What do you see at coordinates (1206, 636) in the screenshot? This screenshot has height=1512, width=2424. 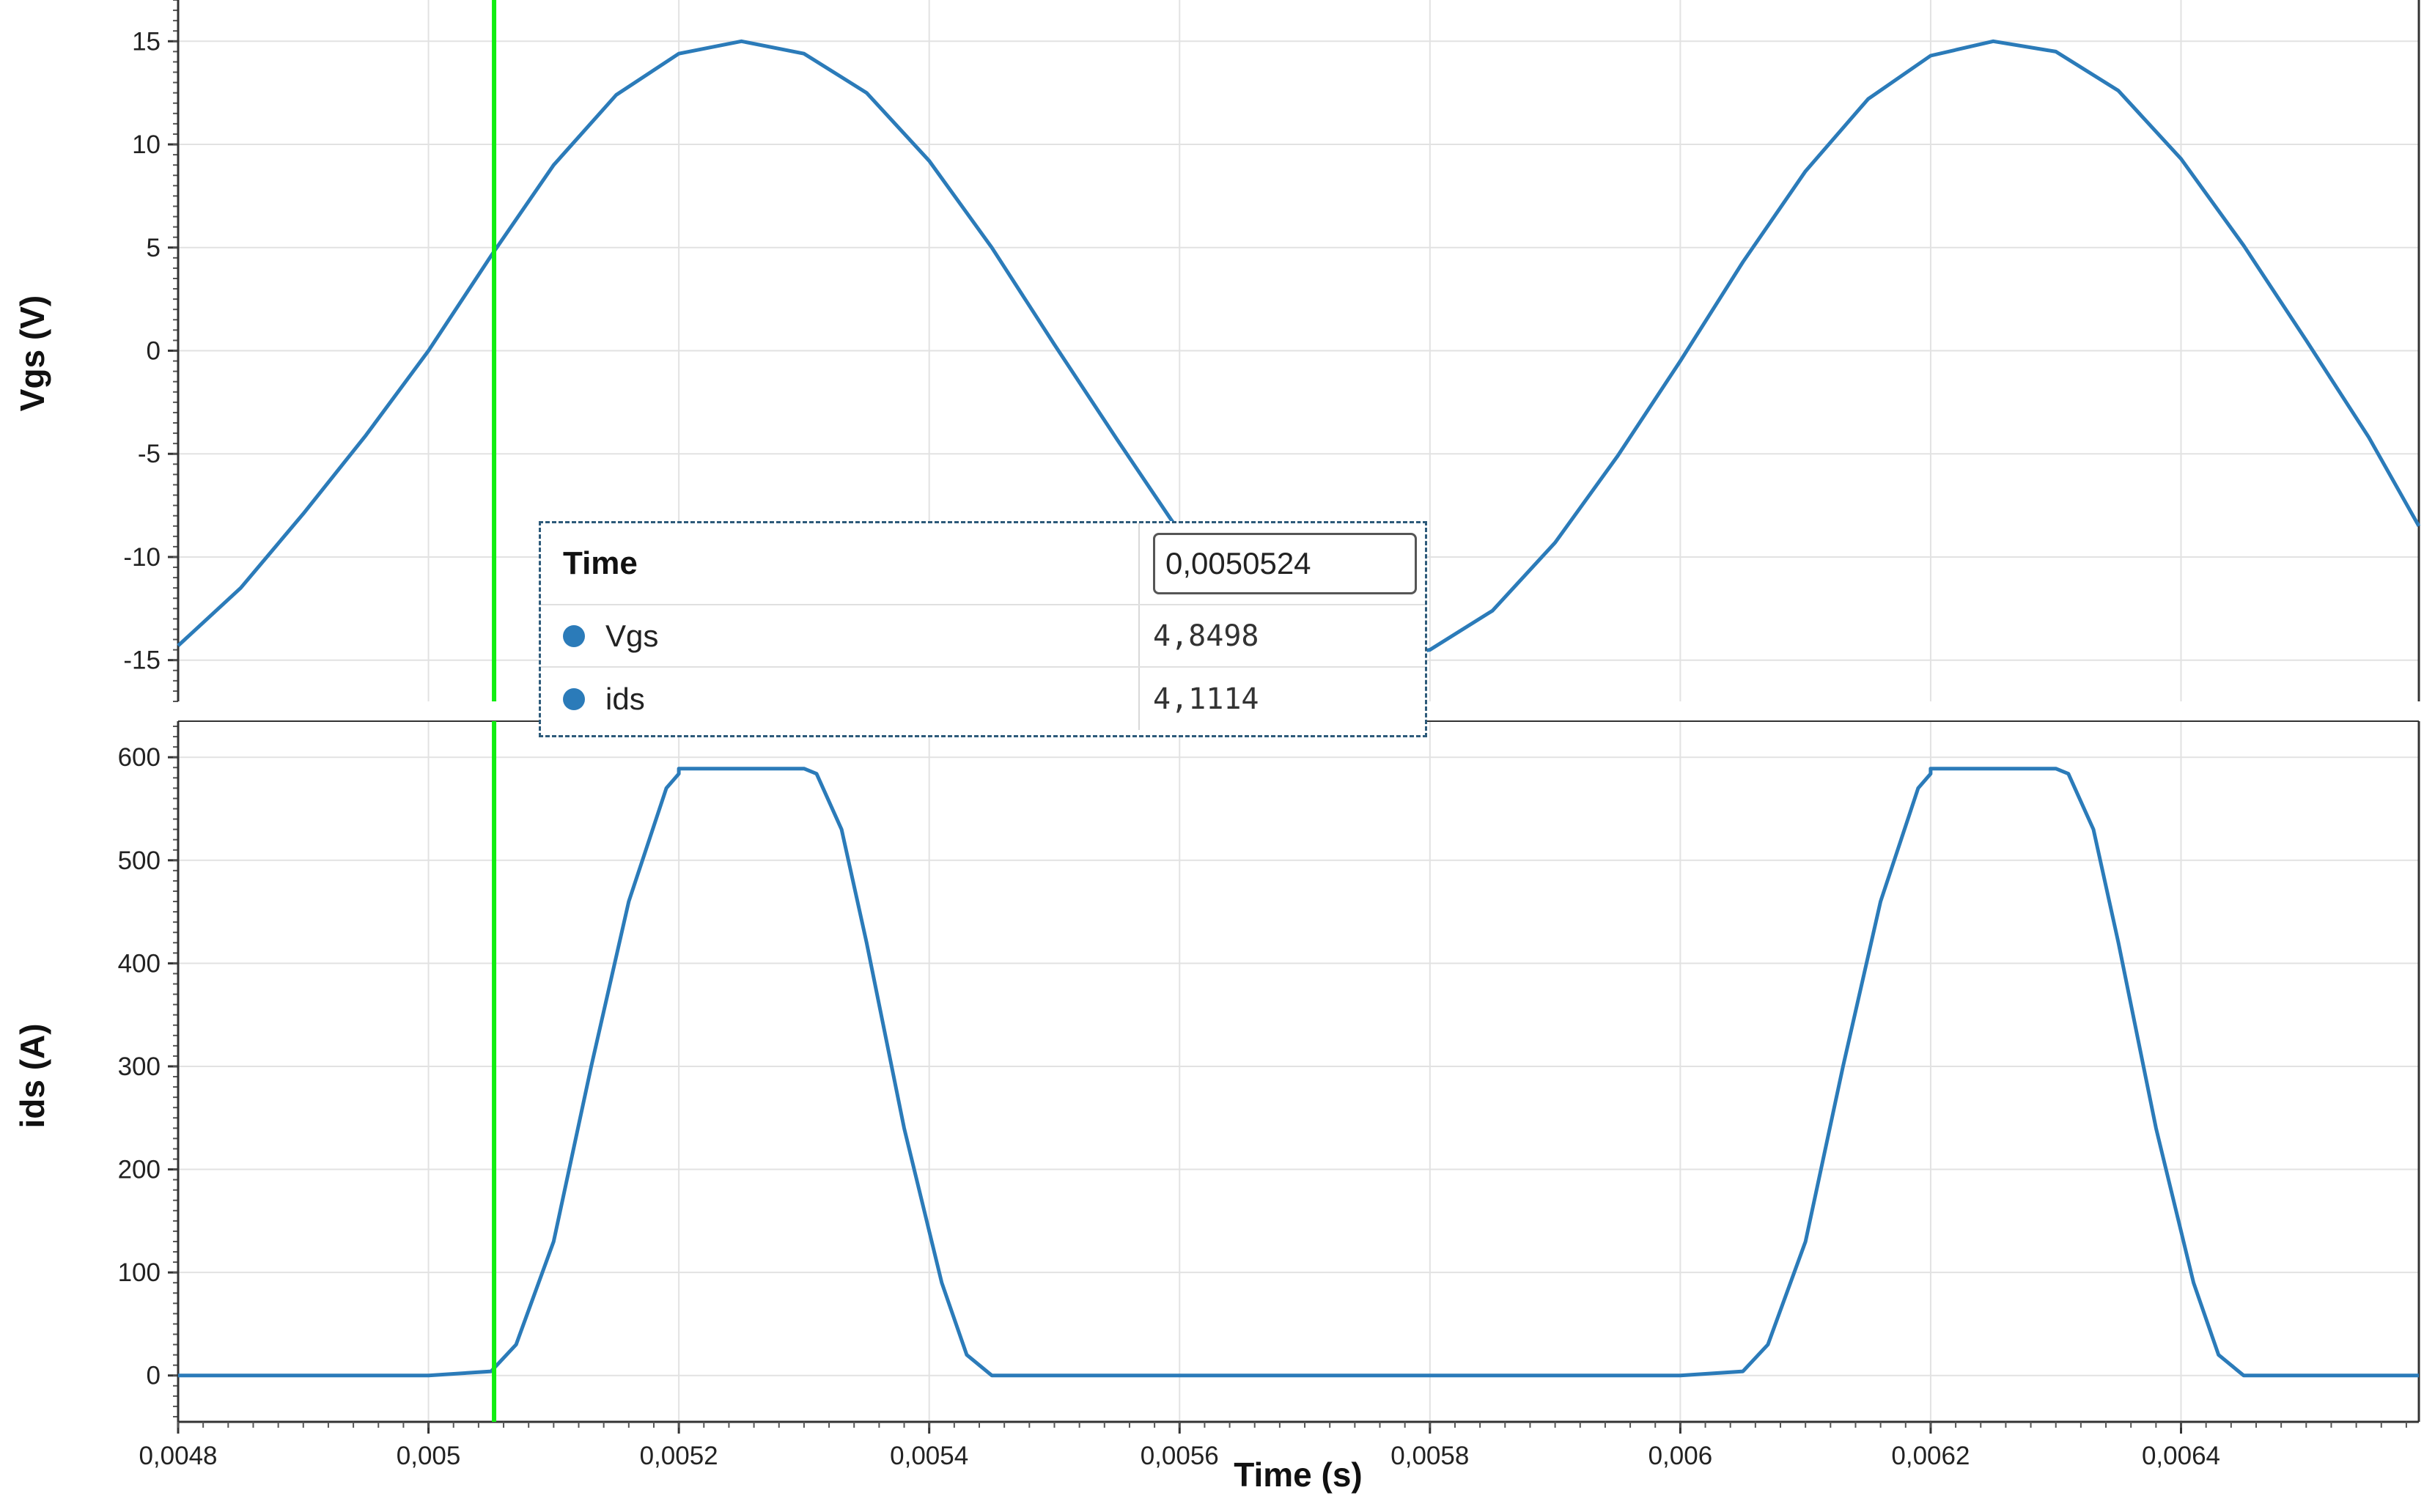 I see `readout-series-value: 4,8498` at bounding box center [1206, 636].